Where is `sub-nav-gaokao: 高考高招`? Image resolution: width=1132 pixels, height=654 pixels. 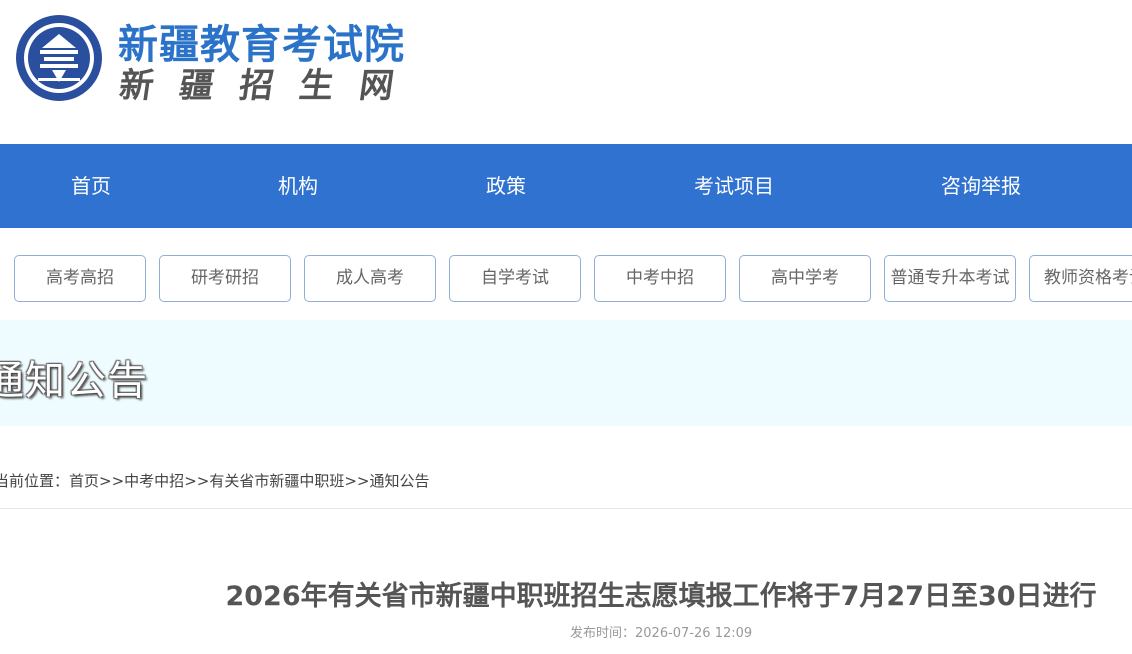 sub-nav-gaokao: 高考高招 is located at coordinates (80, 278).